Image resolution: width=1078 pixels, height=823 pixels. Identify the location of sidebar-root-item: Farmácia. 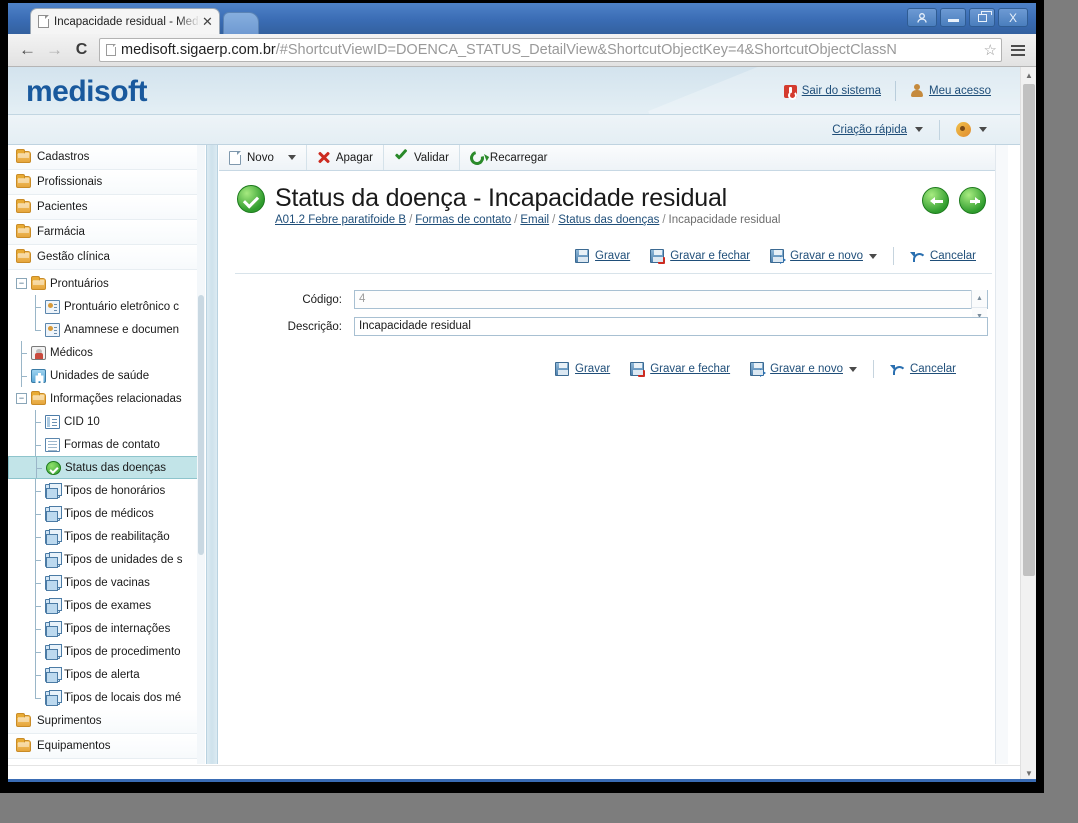
(106, 232).